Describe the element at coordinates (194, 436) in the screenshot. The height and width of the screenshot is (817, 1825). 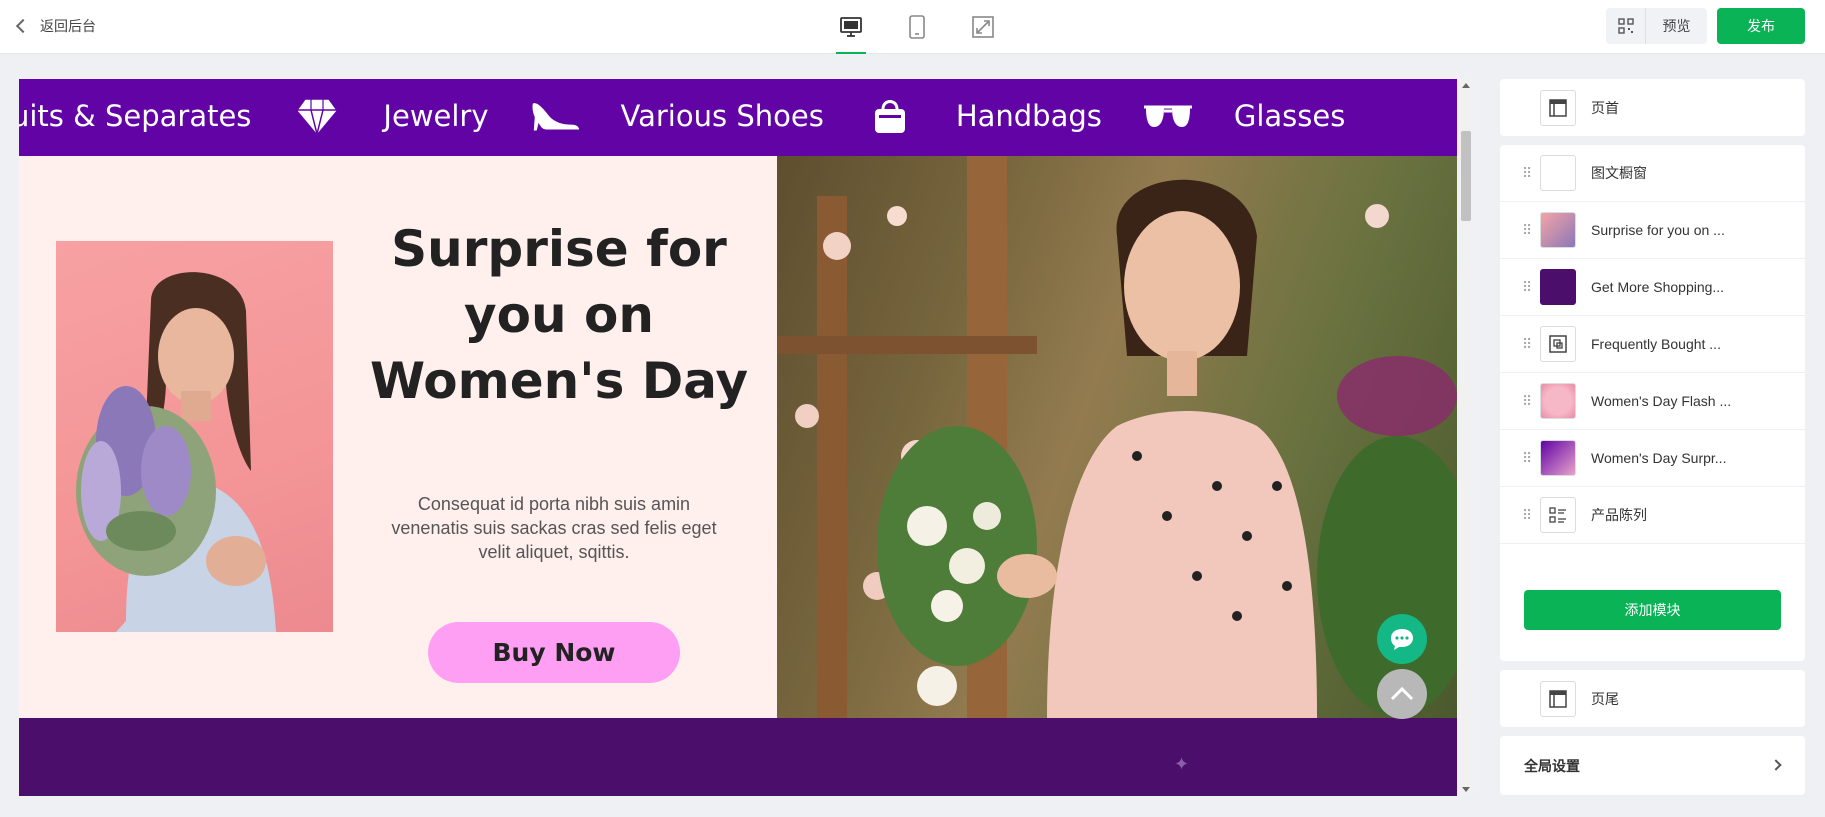
I see `woman-with-lavender-photo` at that location.